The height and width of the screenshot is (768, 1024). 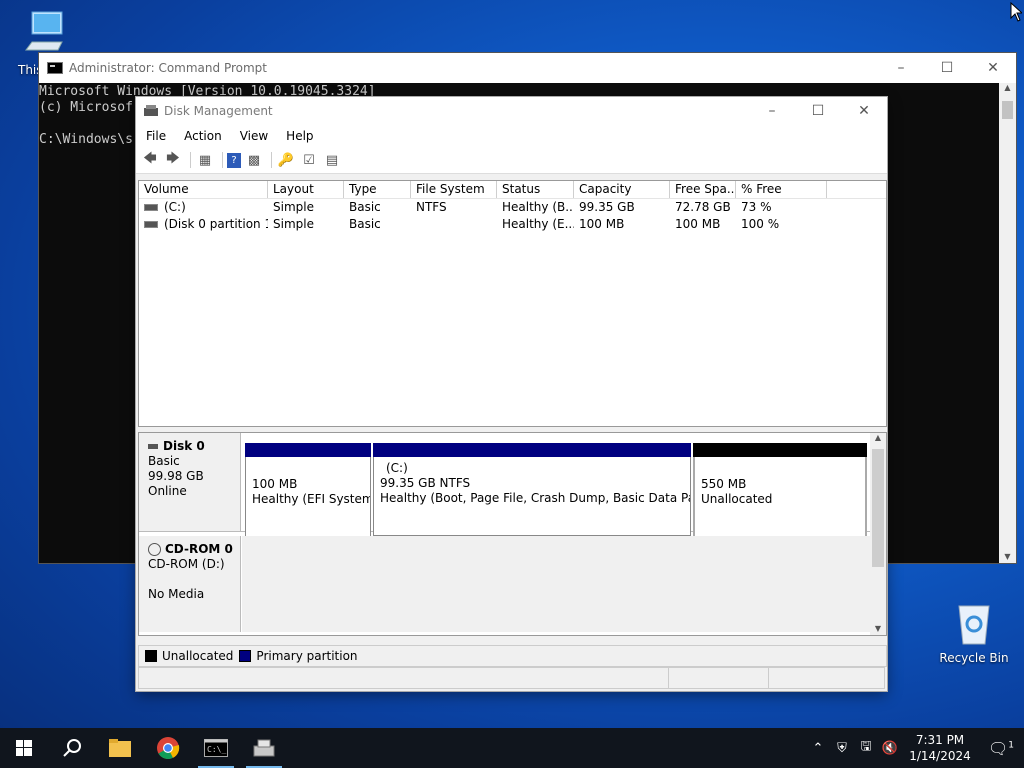 What do you see at coordinates (298, 136) in the screenshot?
I see `menu-help: Help` at bounding box center [298, 136].